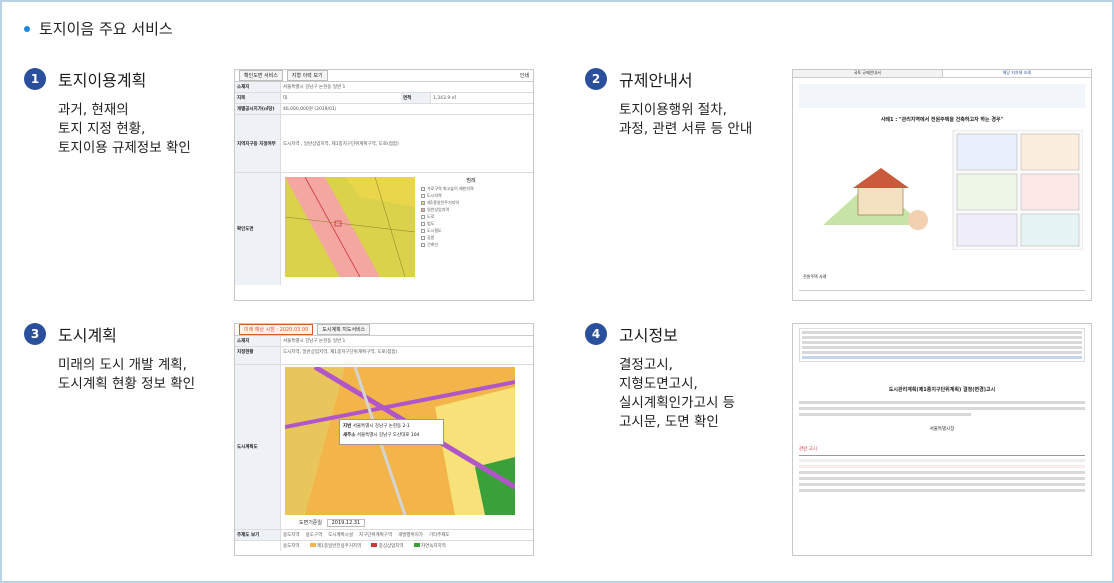 This screenshot has width=1114, height=583. What do you see at coordinates (942, 439) in the screenshot?
I see `notice-info-screenshot: 도시관리계획(제1종지구단위계획) 결정(변경)고시 서울특별시장 관련 고시` at bounding box center [942, 439].